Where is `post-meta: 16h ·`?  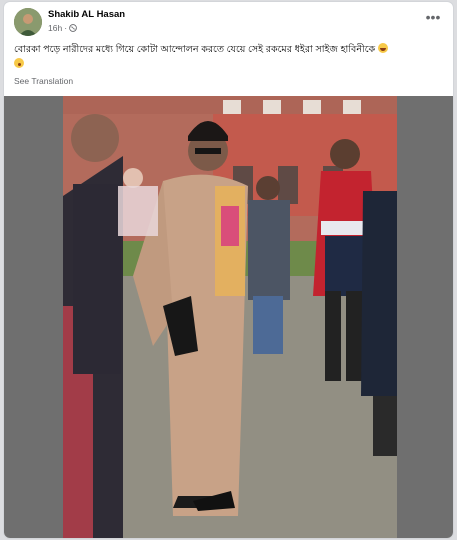 post-meta: 16h · is located at coordinates (62, 28).